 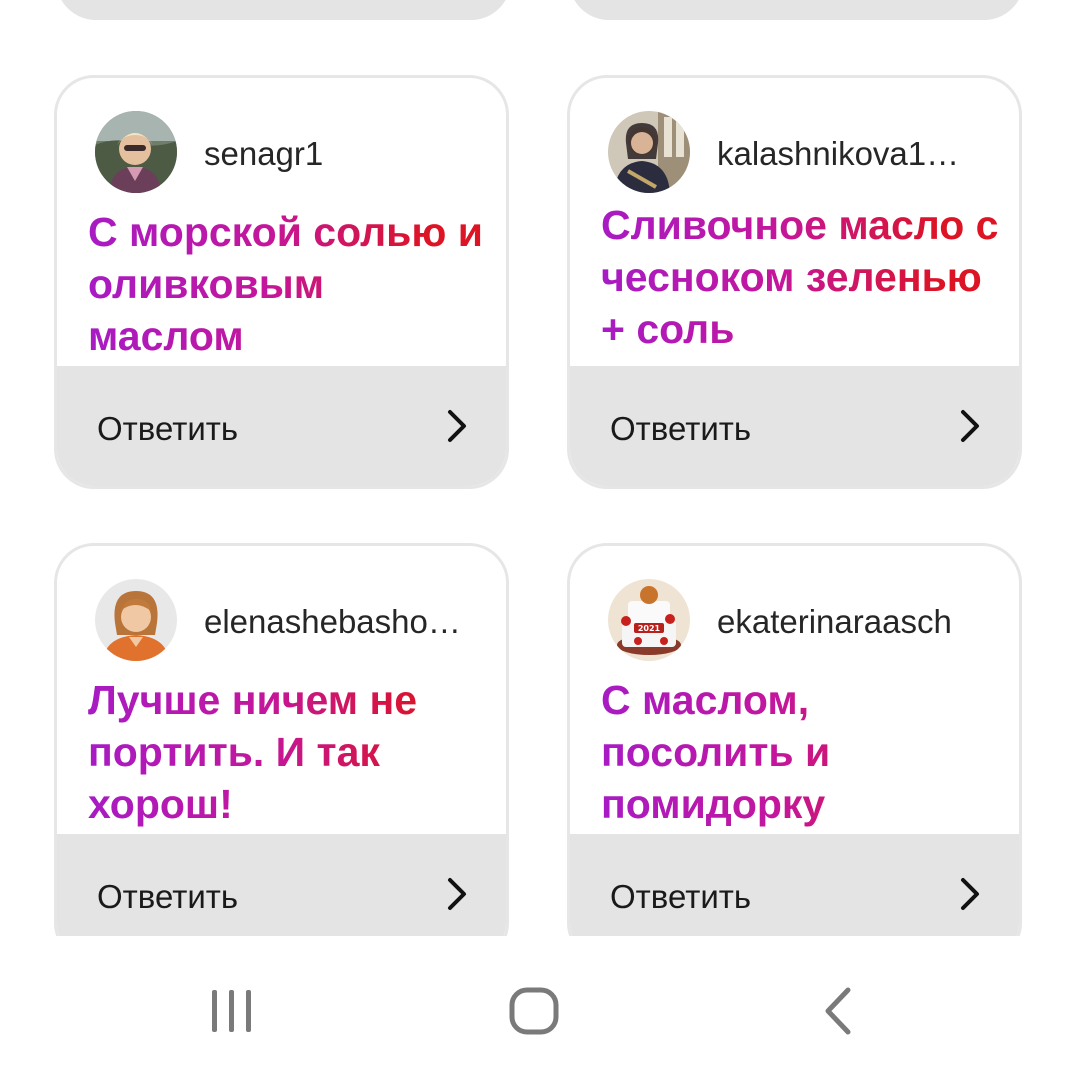 I want to click on username: ekaterinaraasch, so click(x=854, y=622).